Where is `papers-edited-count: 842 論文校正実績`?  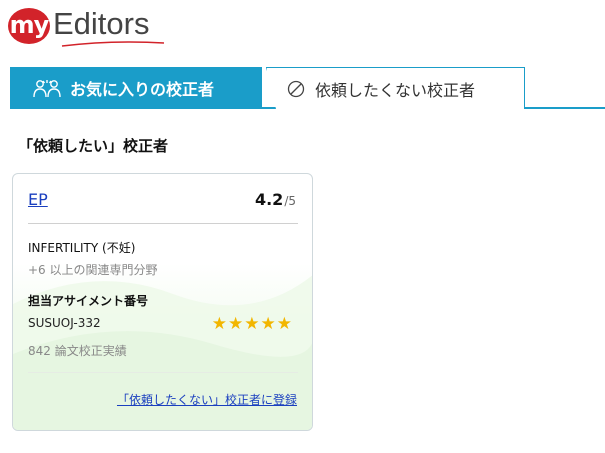
papers-edited-count: 842 論文校正実績 is located at coordinates (77, 351).